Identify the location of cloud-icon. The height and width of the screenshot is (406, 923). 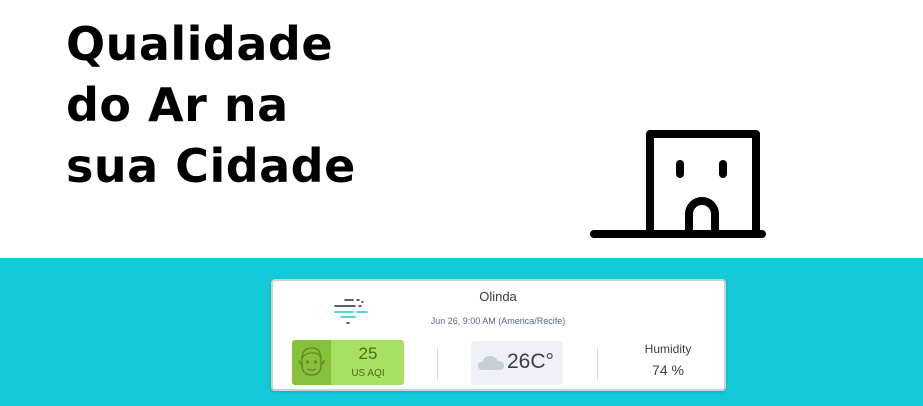
(491, 363).